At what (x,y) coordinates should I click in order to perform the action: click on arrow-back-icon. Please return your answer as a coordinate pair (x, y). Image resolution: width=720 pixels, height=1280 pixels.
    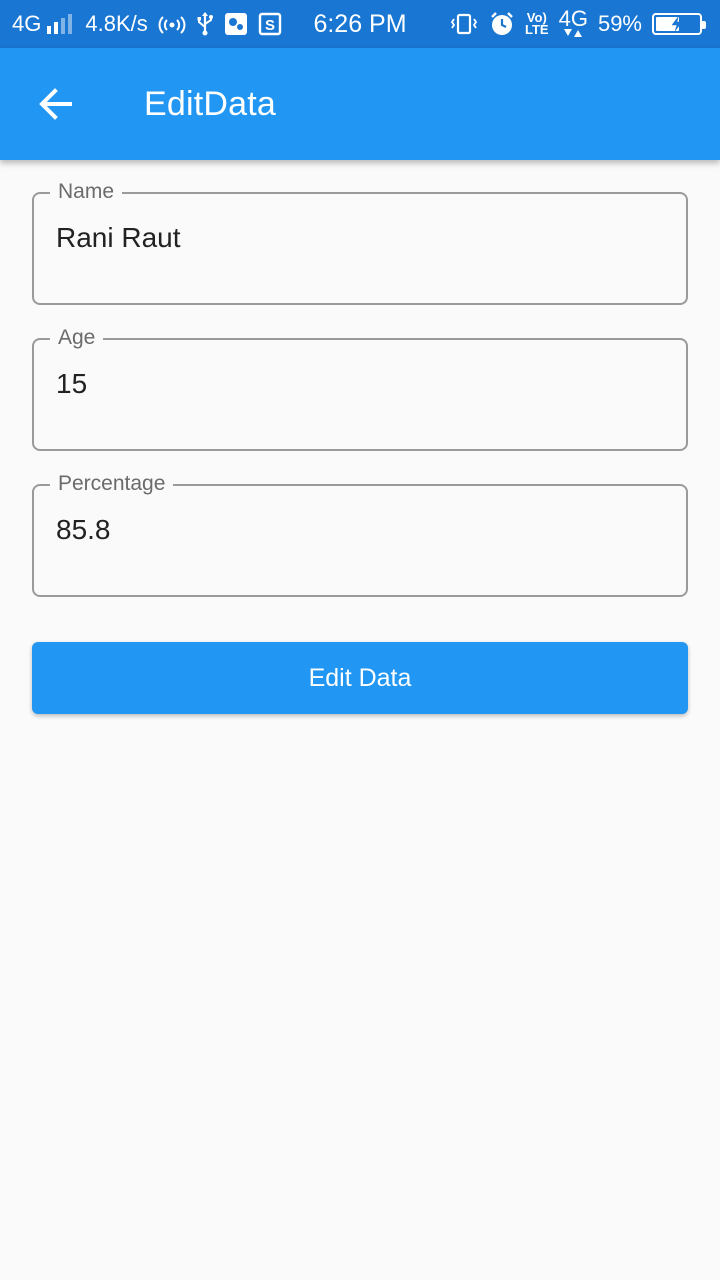
    Looking at the image, I should click on (55, 104).